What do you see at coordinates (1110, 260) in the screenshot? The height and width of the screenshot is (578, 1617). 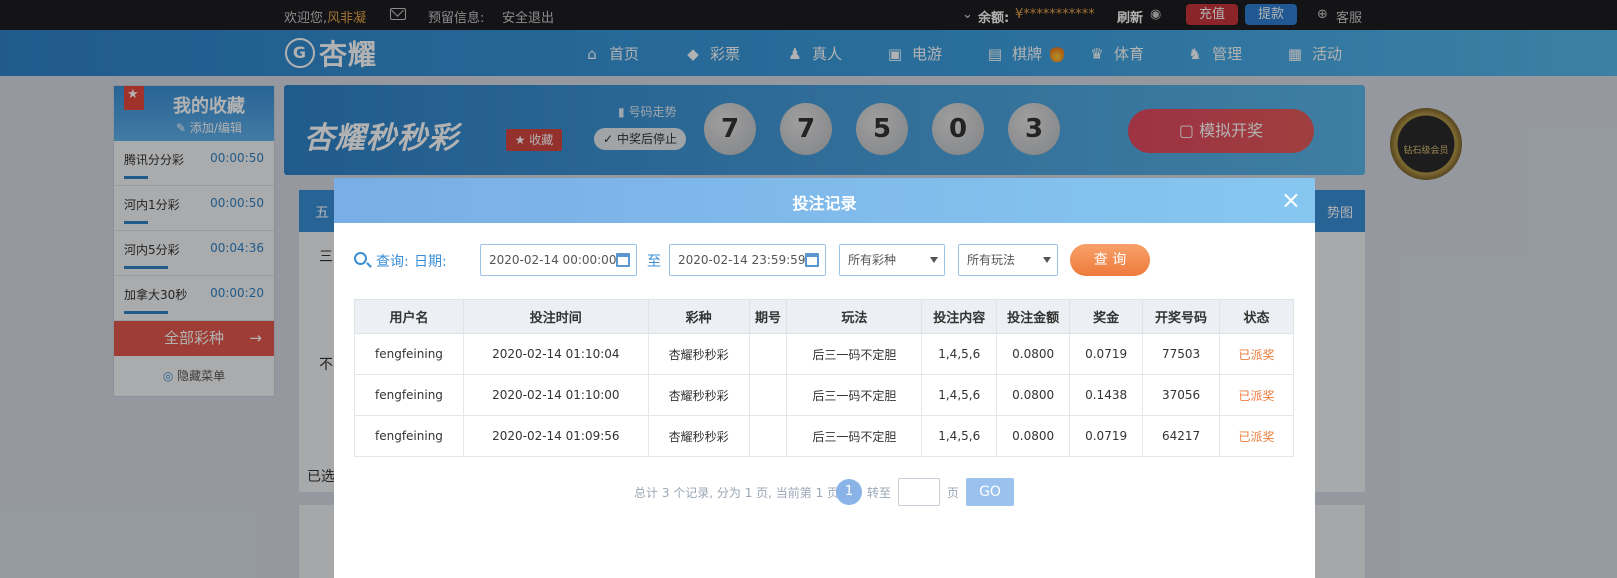 I see `query-button: 查 询` at bounding box center [1110, 260].